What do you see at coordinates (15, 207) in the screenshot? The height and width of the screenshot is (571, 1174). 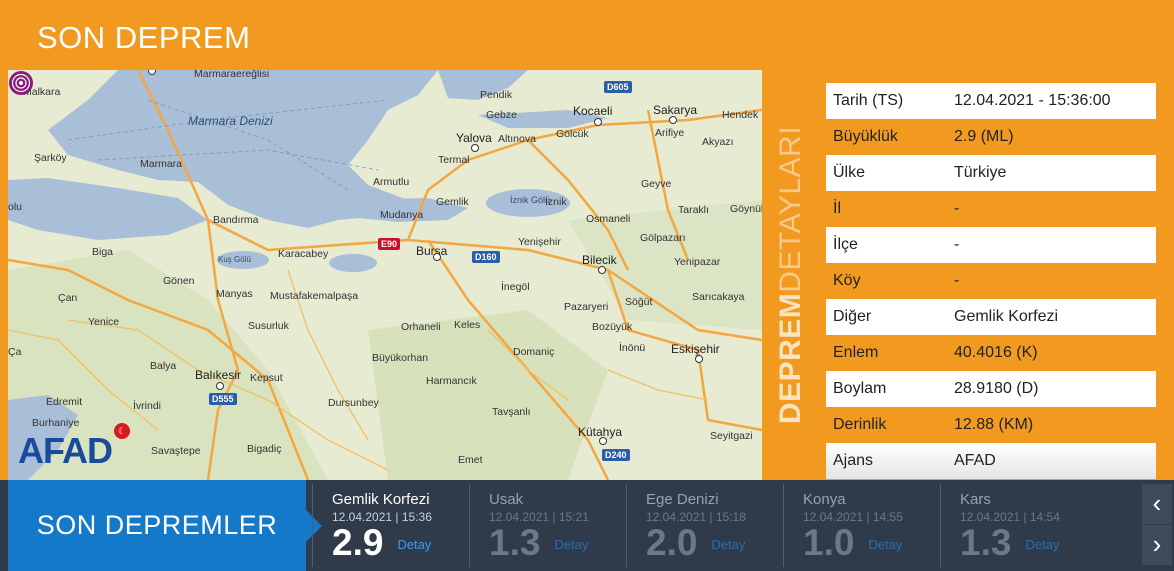 I see `city-label: olu` at bounding box center [15, 207].